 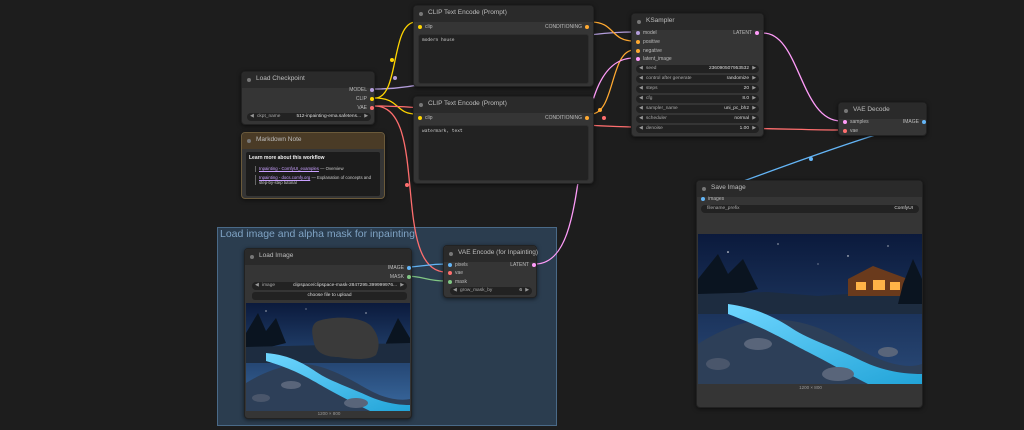 What do you see at coordinates (276, 255) in the screenshot?
I see `node-title: Load Image` at bounding box center [276, 255].